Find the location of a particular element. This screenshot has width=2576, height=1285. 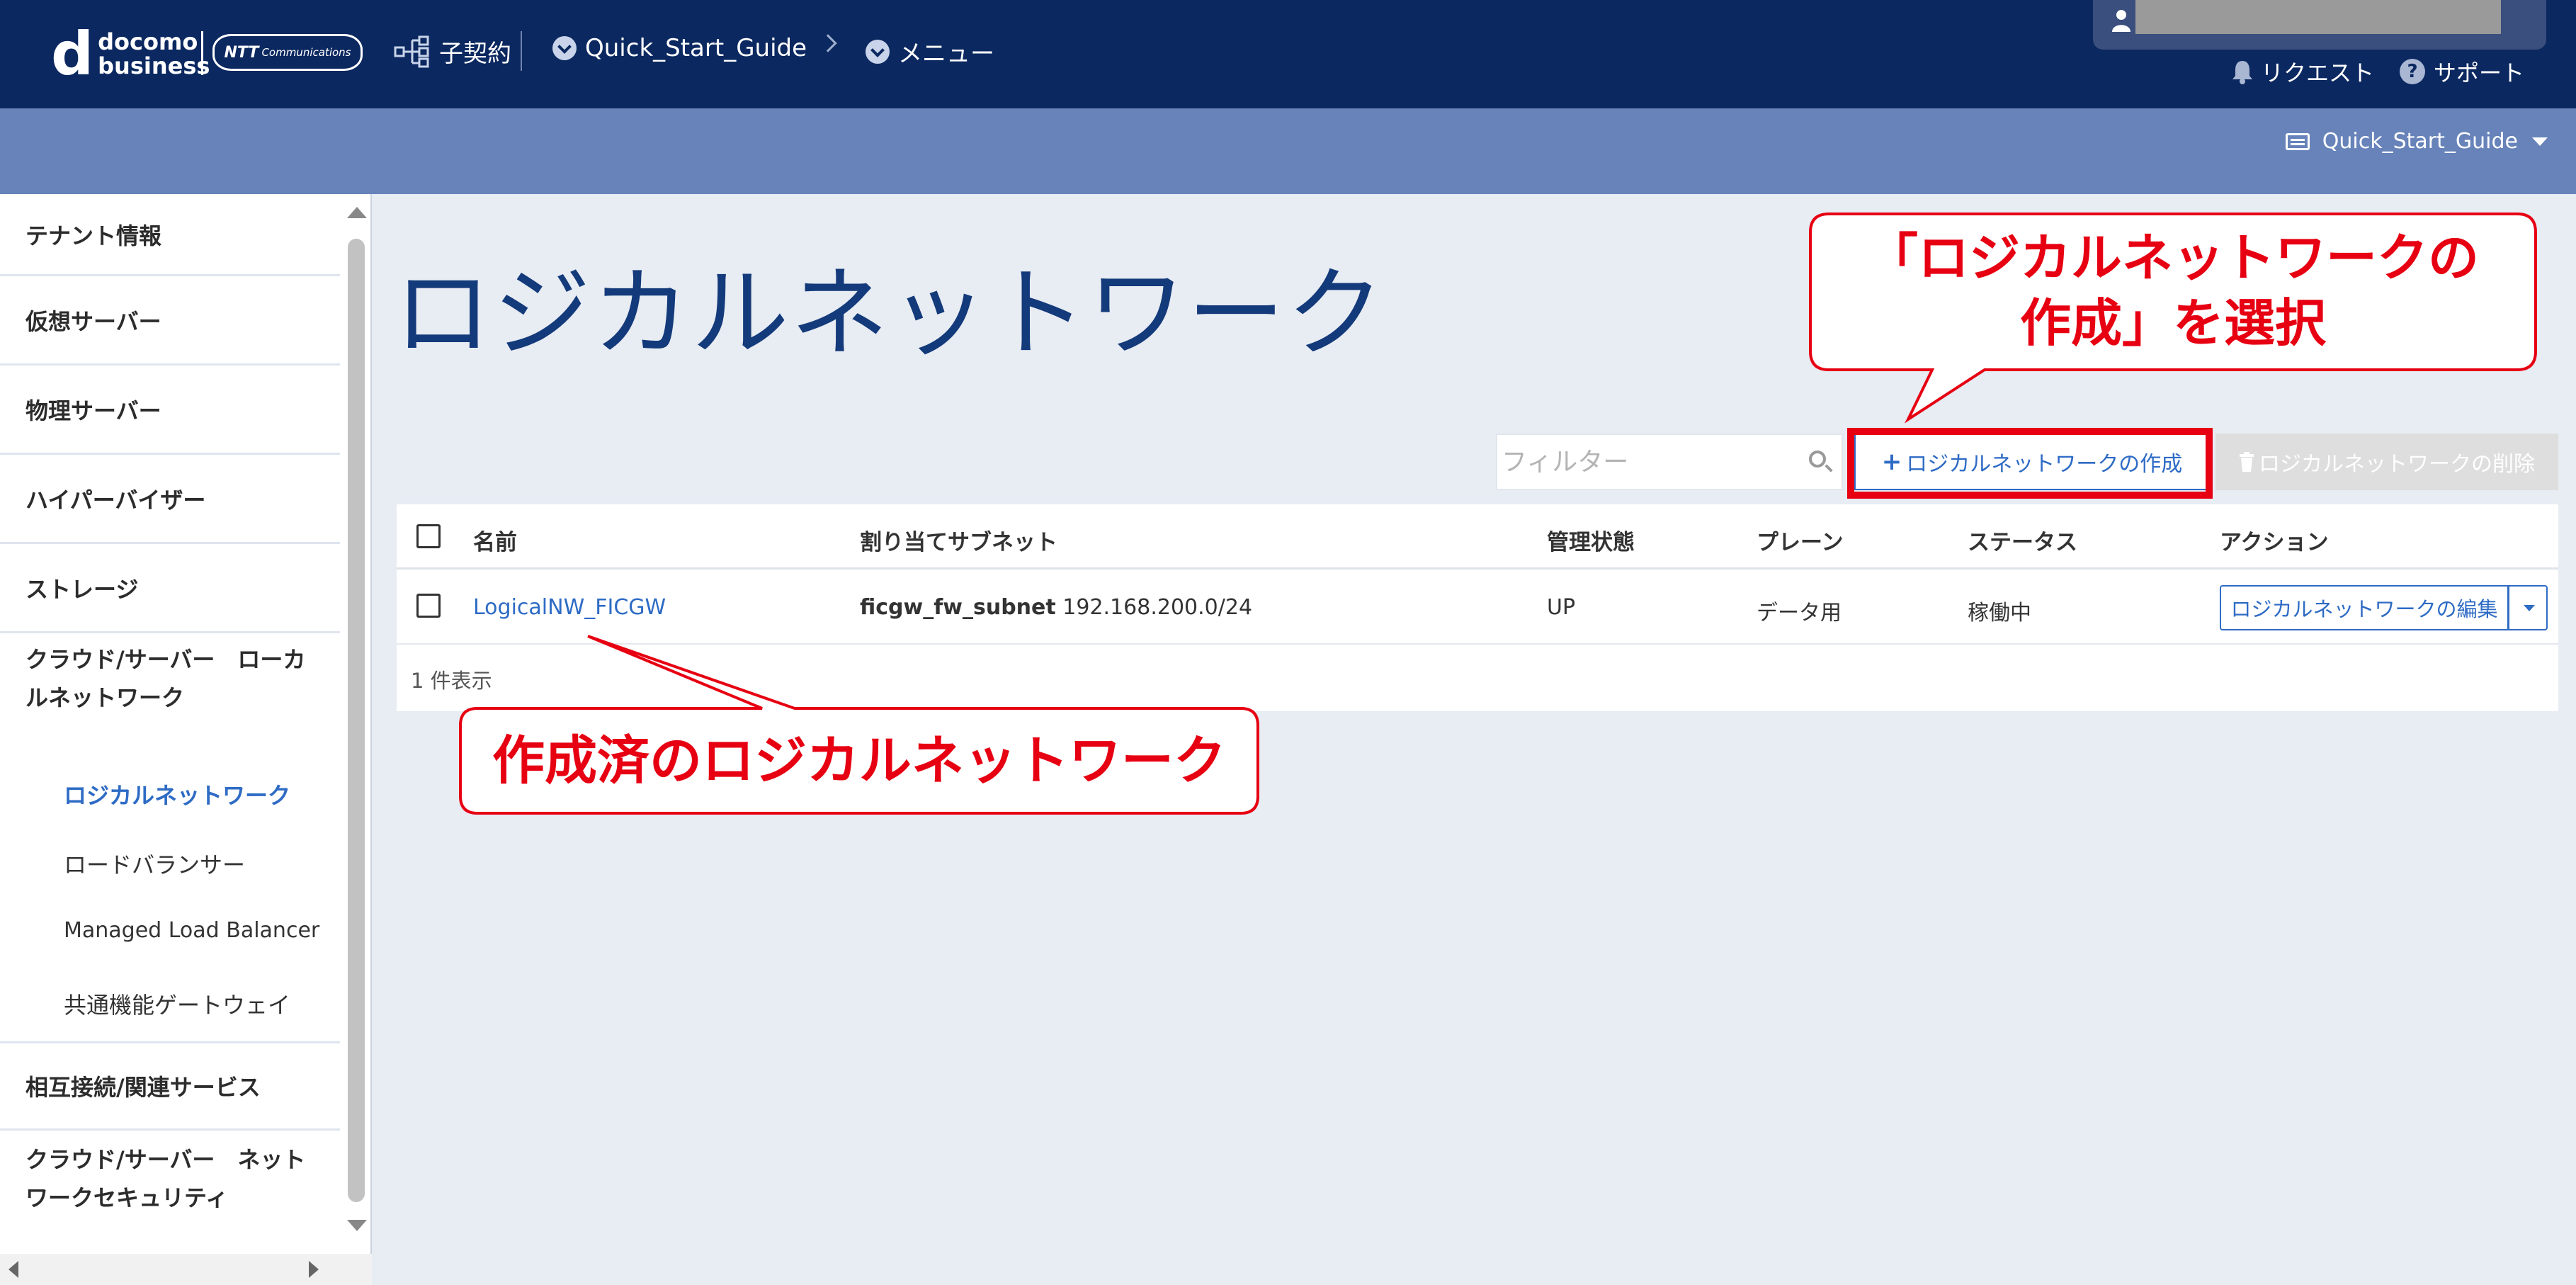

callout-top-text: 「ロジカルネットワークの 作成」を選択 is located at coordinates (2172, 290).